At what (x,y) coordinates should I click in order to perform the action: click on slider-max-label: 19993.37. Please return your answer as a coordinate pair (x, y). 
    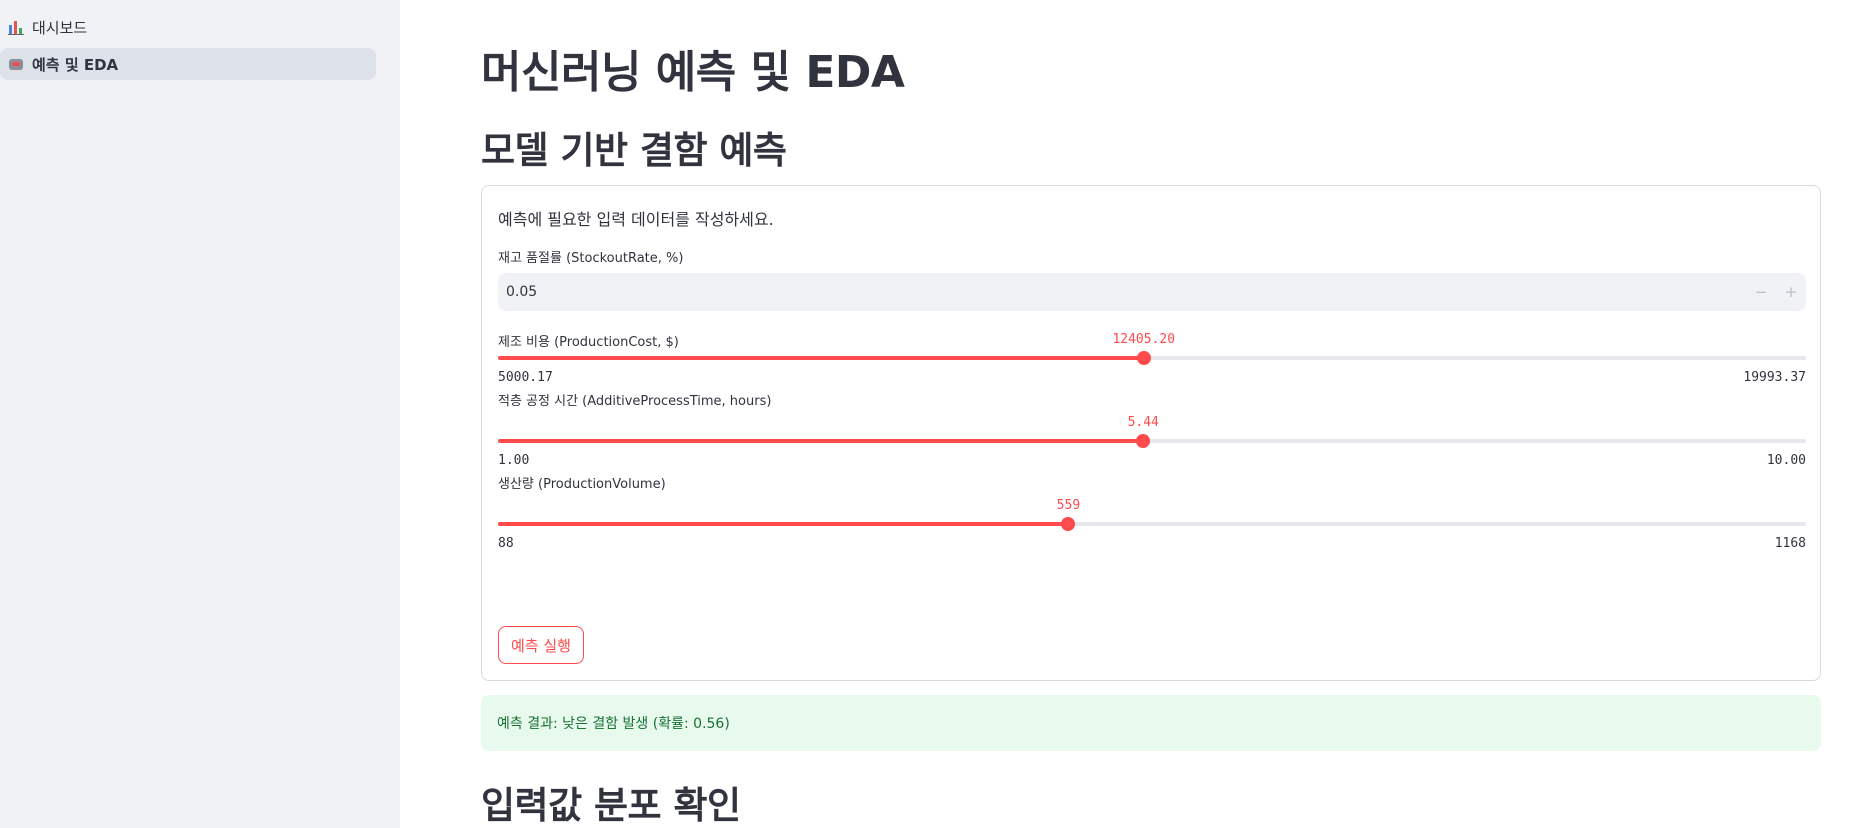
    Looking at the image, I should click on (1774, 377).